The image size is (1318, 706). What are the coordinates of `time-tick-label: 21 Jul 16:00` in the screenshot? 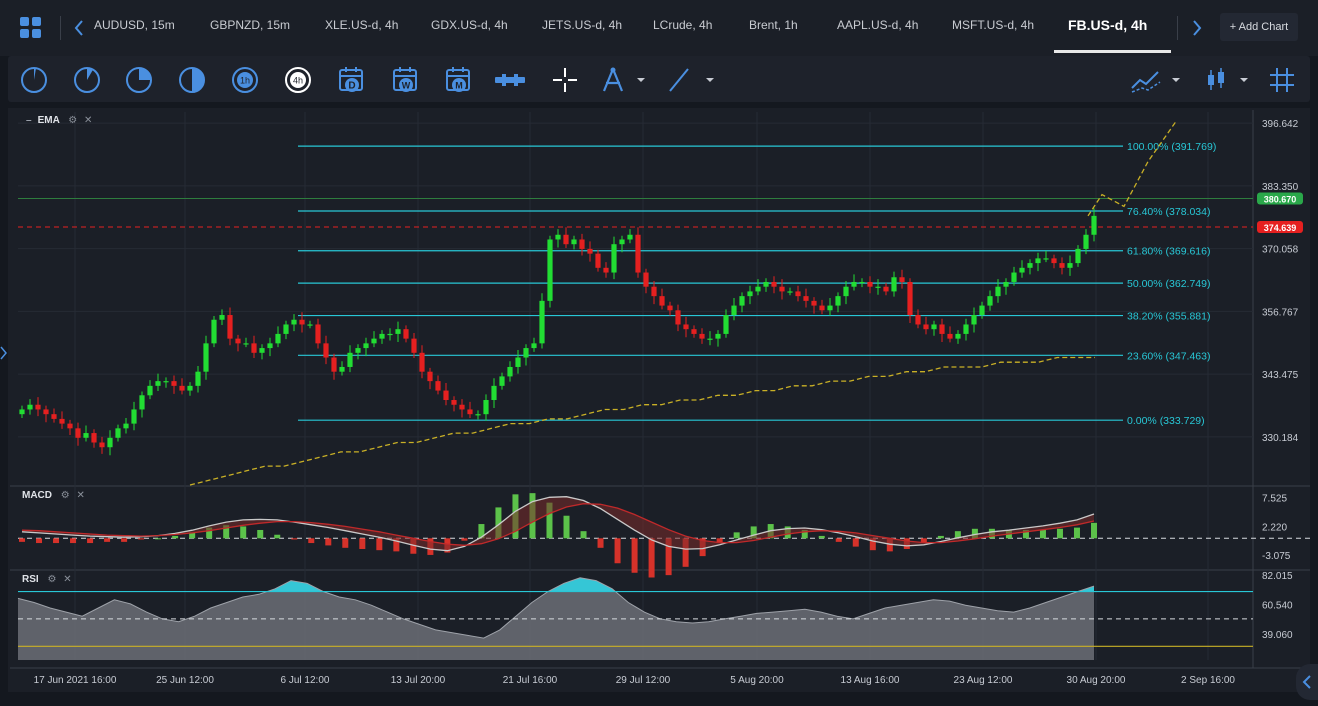 It's located at (530, 680).